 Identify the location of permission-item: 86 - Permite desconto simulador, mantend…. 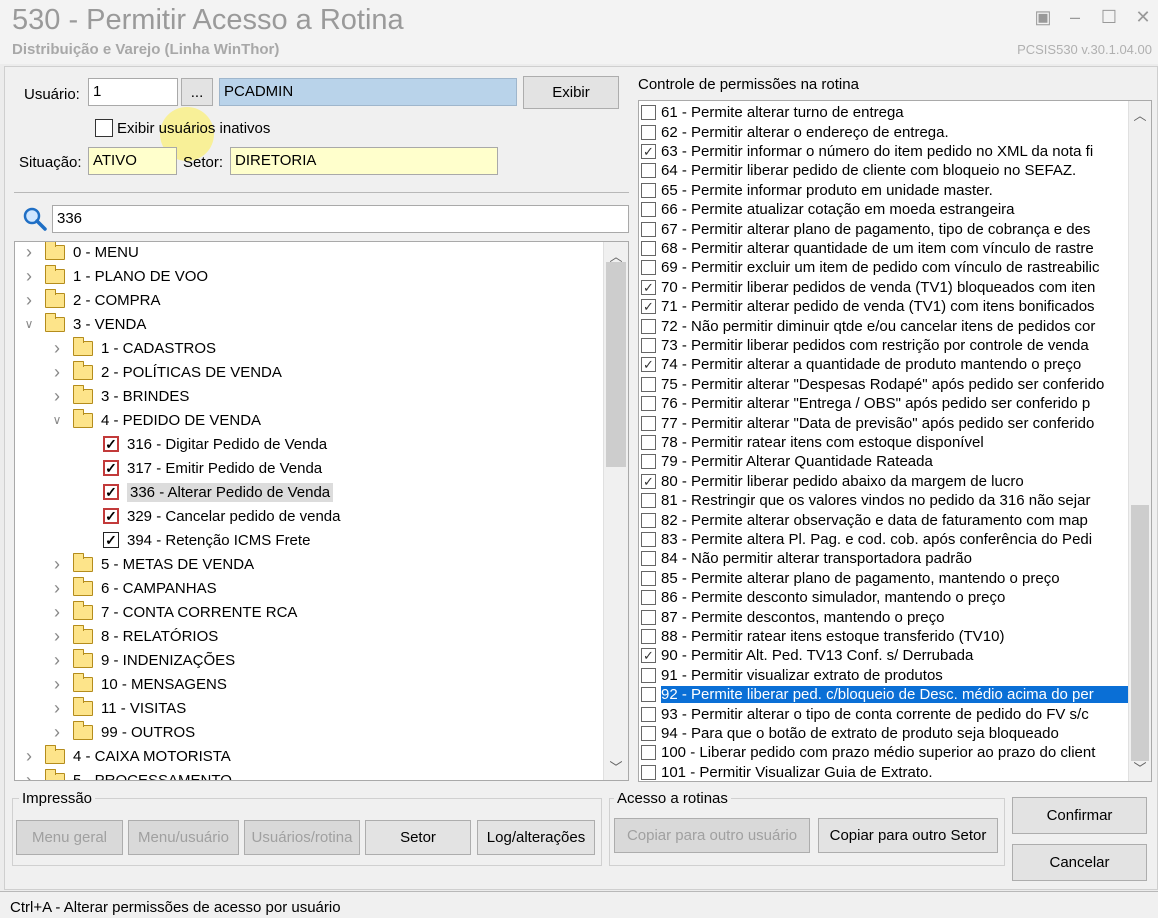
(886, 597).